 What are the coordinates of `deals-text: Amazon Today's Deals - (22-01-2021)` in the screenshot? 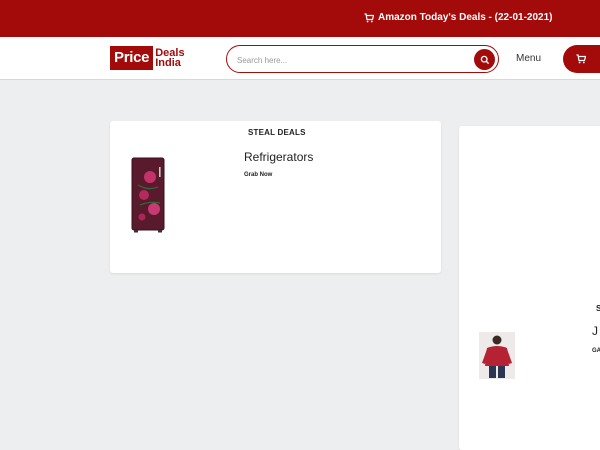 It's located at (465, 17).